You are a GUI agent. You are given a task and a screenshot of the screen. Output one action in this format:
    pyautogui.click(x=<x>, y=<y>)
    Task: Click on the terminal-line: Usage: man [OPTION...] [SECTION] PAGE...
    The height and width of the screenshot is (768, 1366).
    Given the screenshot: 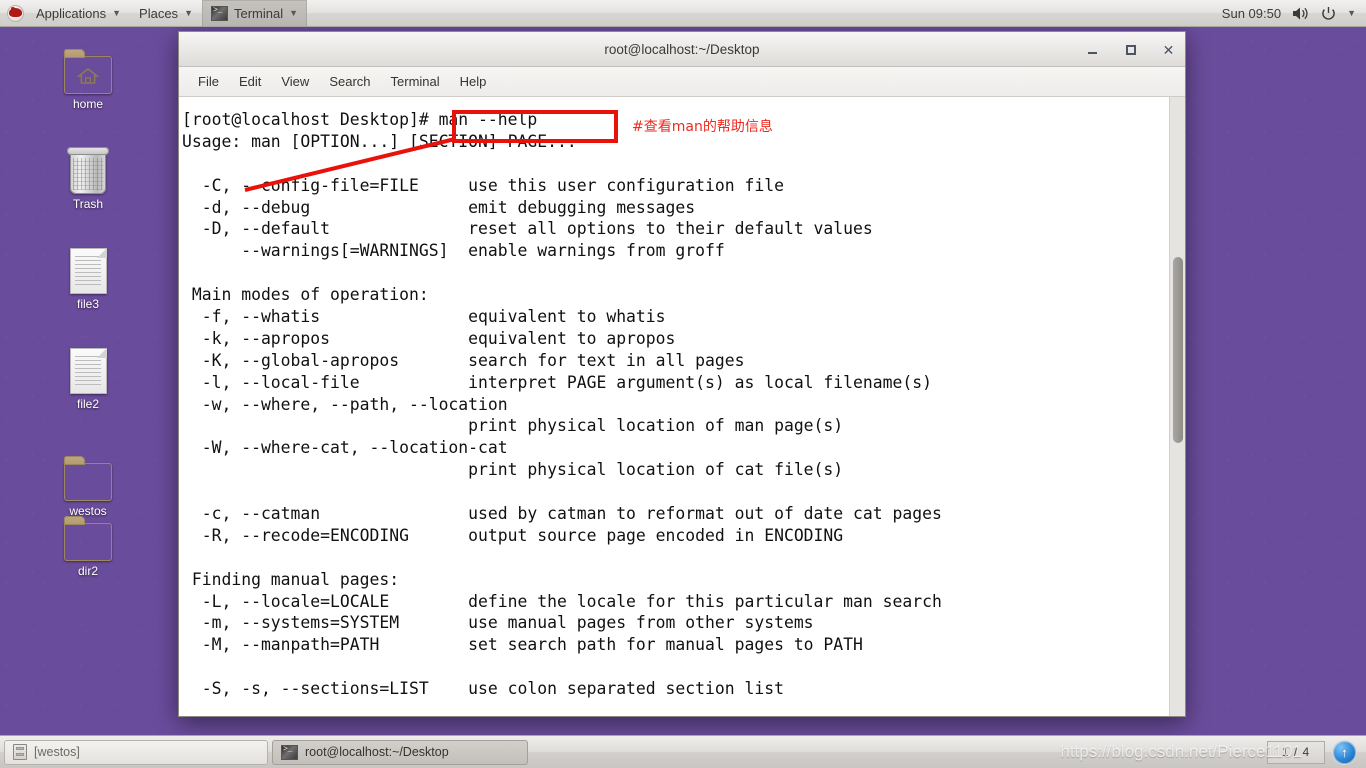 What is the action you would take?
    pyautogui.click(x=379, y=141)
    